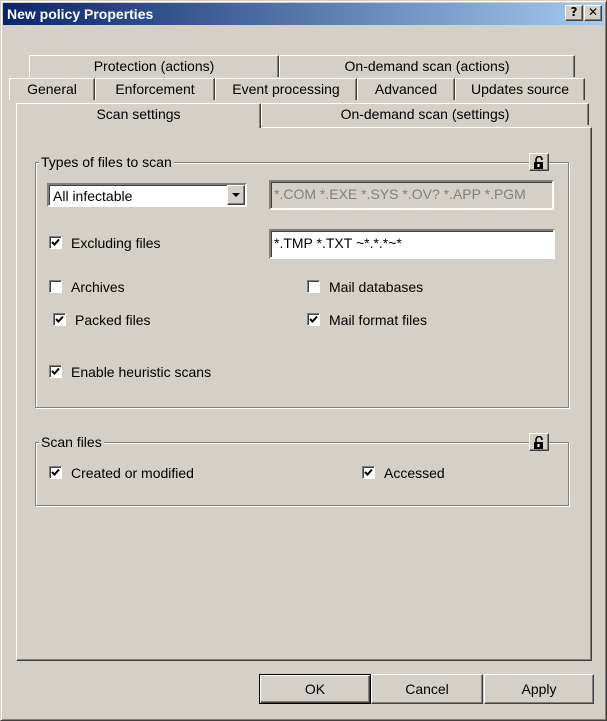  I want to click on ok-button: OK, so click(315, 689).